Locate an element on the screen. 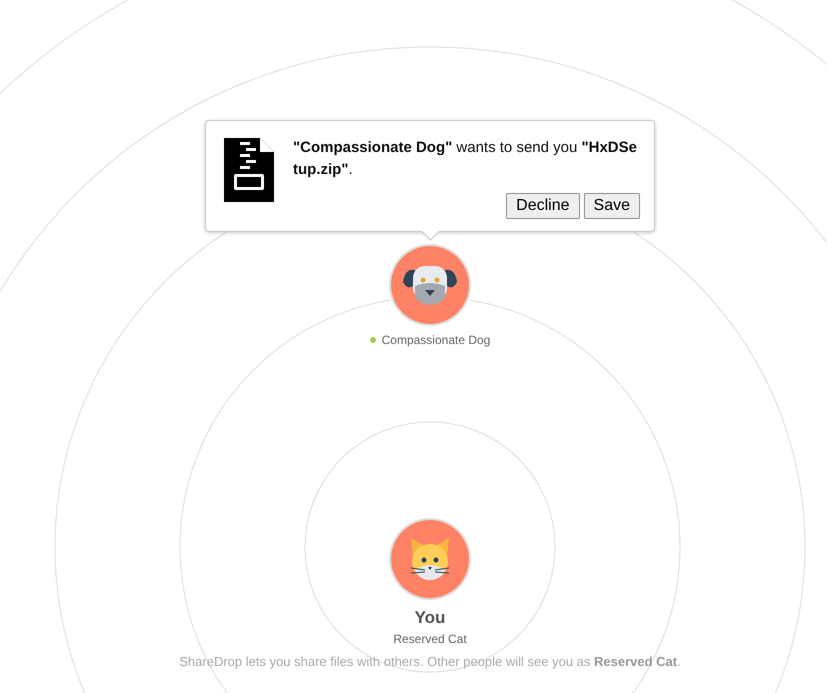 The image size is (827, 693). transfer-message: "Compassionate Dog" wants to send you "HxDSetup.zip". is located at coordinates (465, 159).